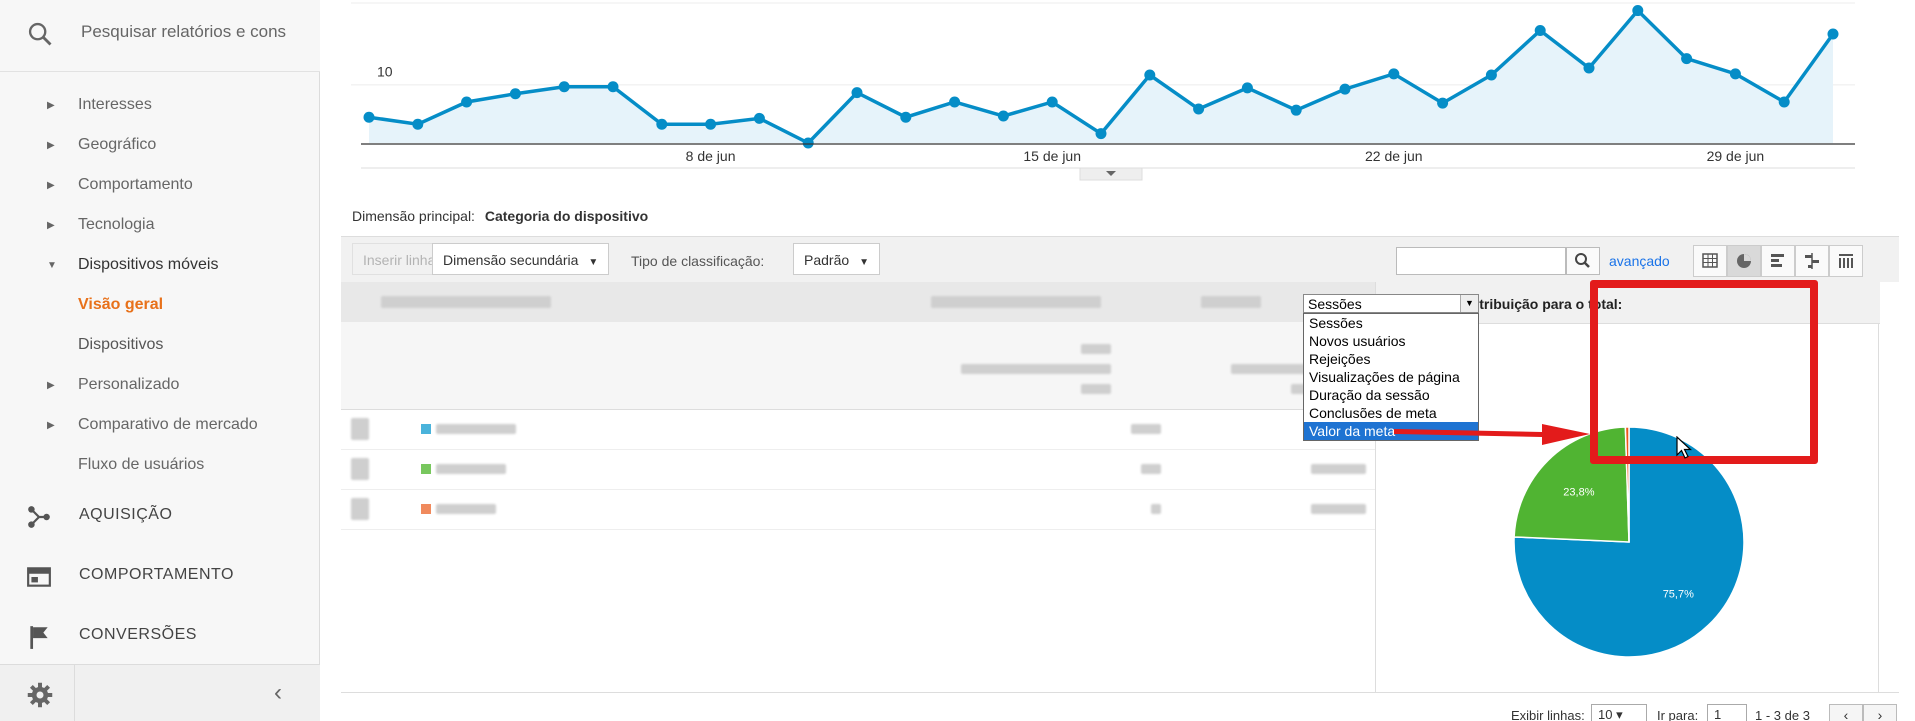 The image size is (1915, 721). I want to click on search-placeholder: Pesquisar relatórios e cons, so click(184, 31).